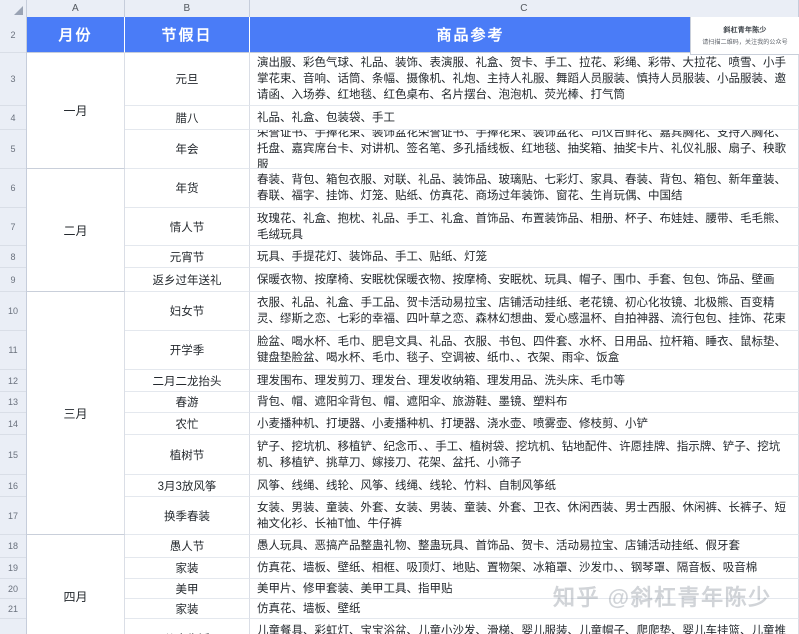 The width and height of the screenshot is (799, 634). Describe the element at coordinates (524, 257) in the screenshot. I see `product-cell: 玩具、手提花灯、装饰品、手工、贴纸、灯笼` at that location.